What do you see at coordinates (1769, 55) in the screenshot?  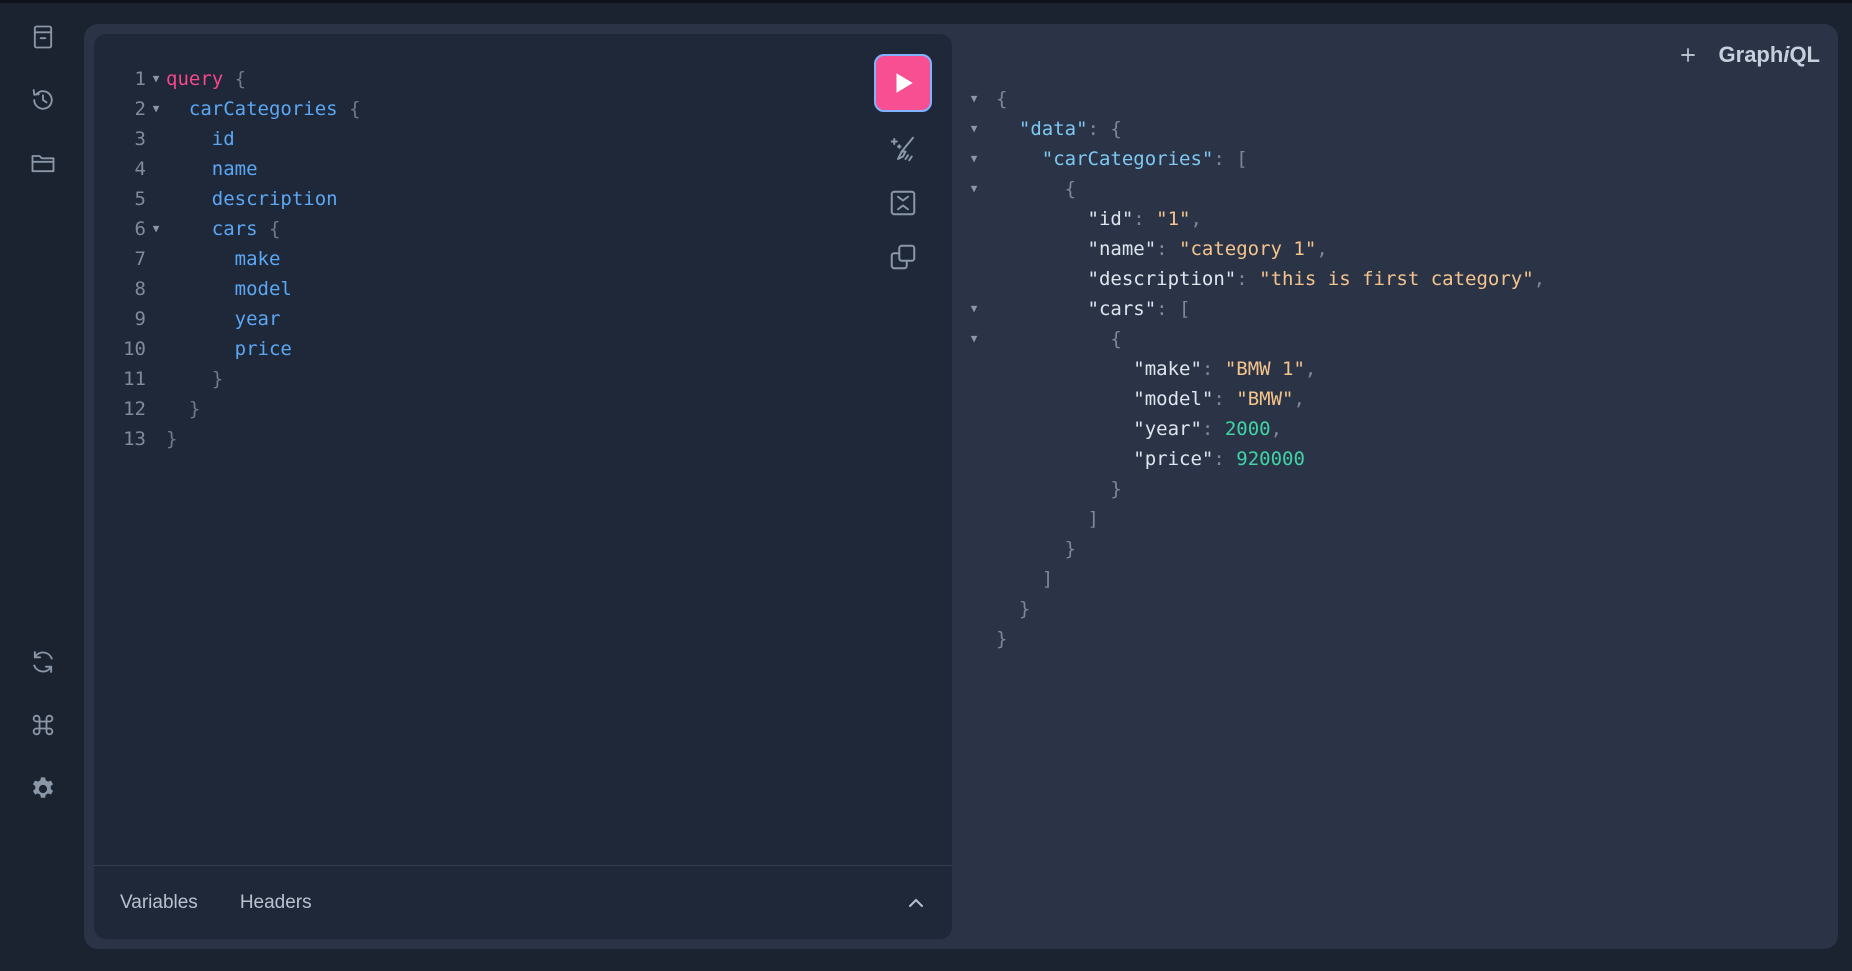 I see `app-logo: GraphiQL` at bounding box center [1769, 55].